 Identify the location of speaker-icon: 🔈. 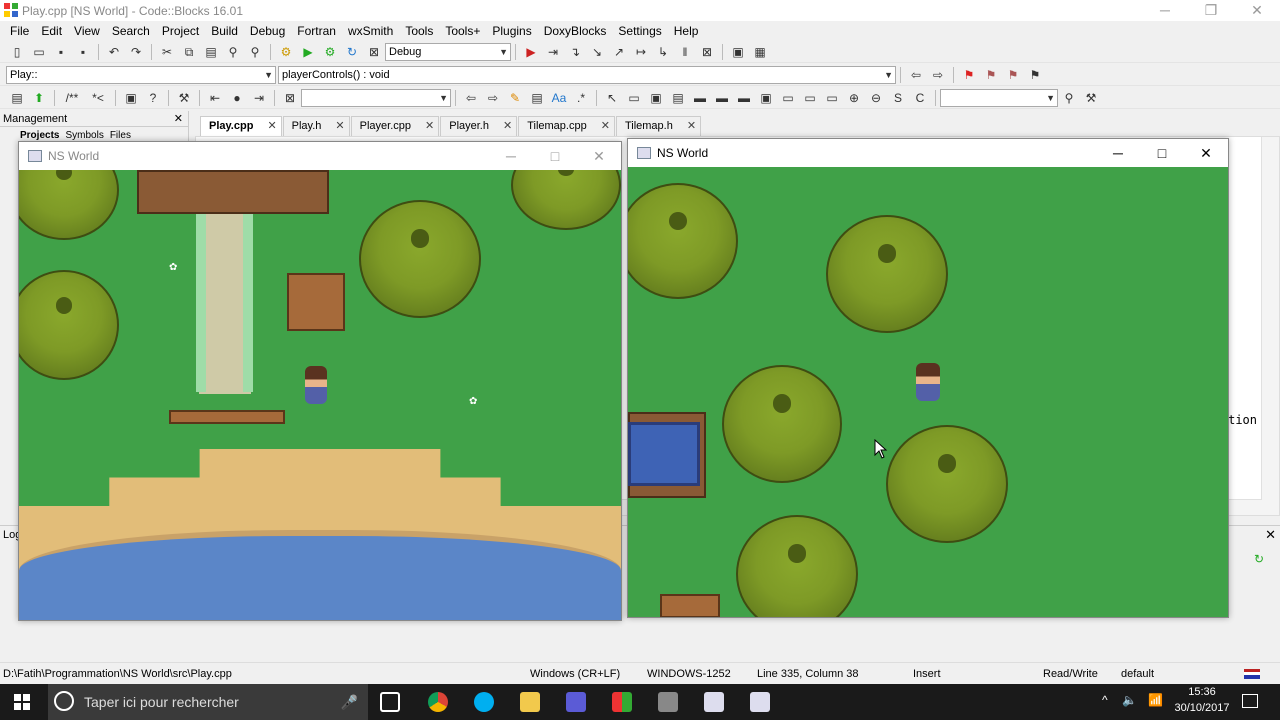
(1129, 700).